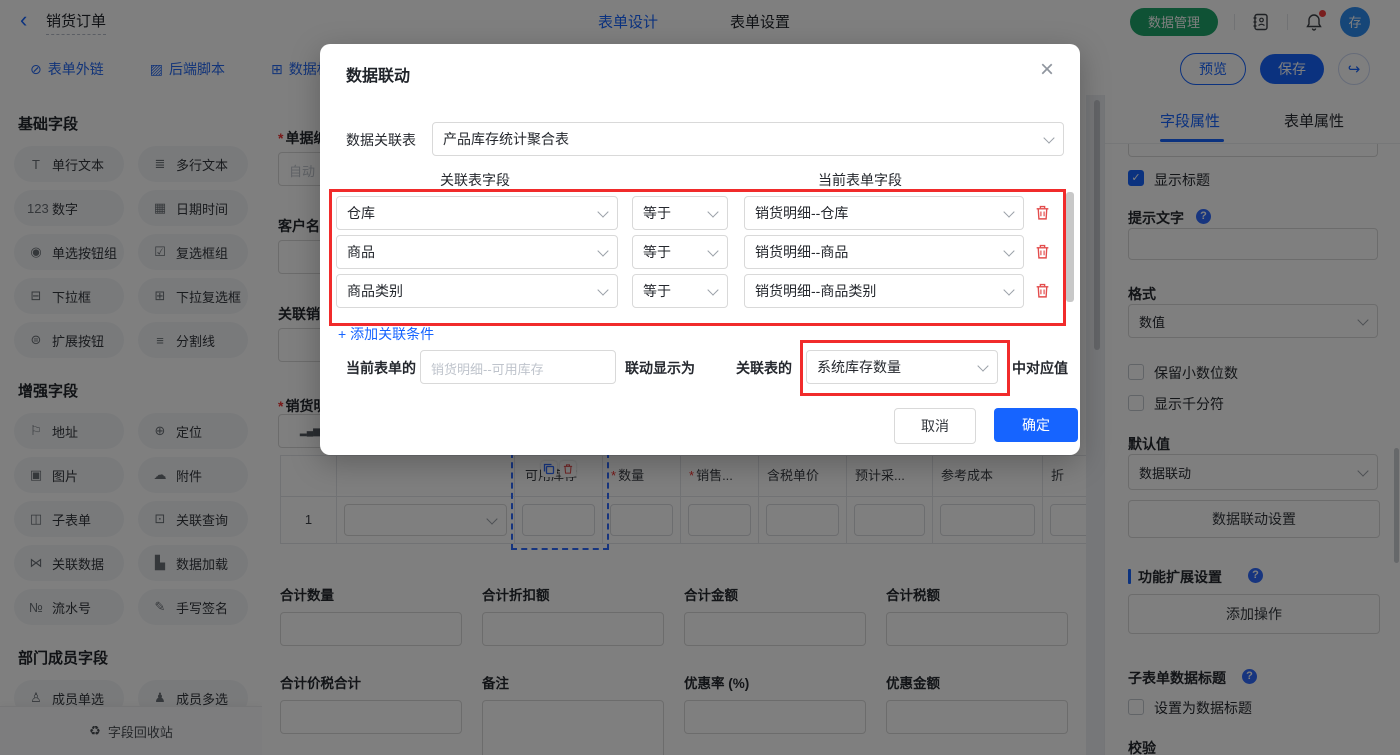 Image resolution: width=1400 pixels, height=755 pixels. I want to click on column-header-right: 当前表单字段, so click(860, 180).